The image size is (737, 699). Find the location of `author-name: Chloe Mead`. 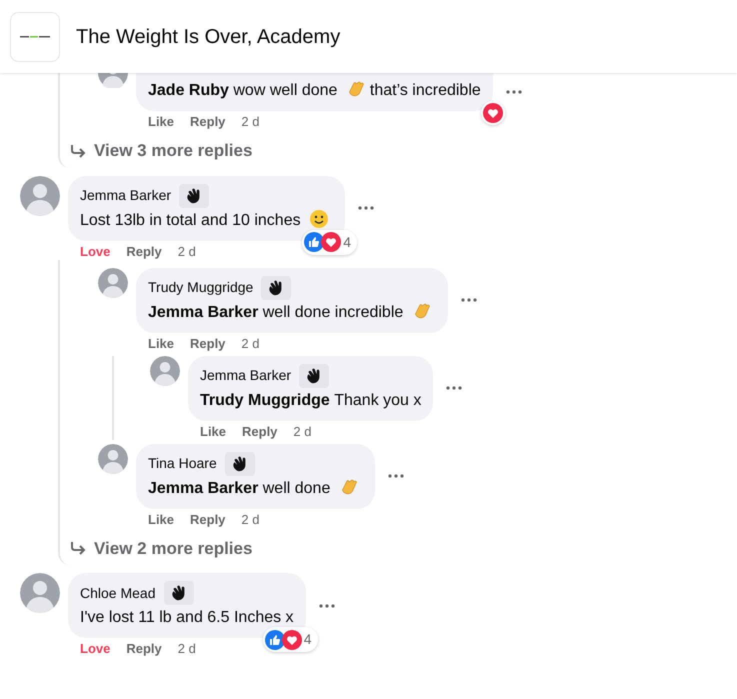

author-name: Chloe Mead is located at coordinates (118, 593).